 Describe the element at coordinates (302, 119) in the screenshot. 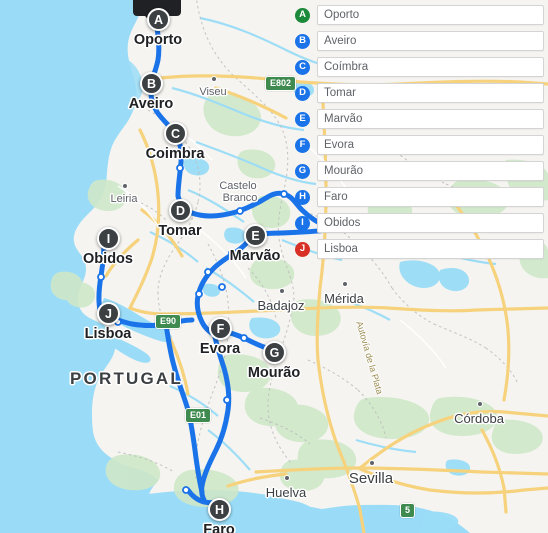

I see `stop-badge-e: E` at that location.